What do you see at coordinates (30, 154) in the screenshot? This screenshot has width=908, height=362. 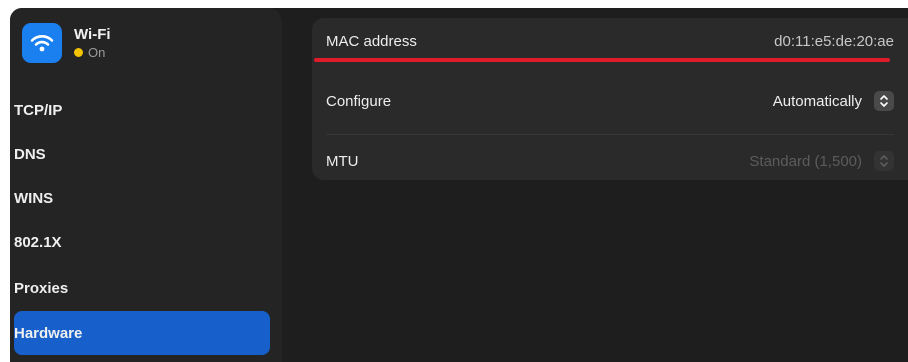 I see `sidebar-item-label: DNS` at bounding box center [30, 154].